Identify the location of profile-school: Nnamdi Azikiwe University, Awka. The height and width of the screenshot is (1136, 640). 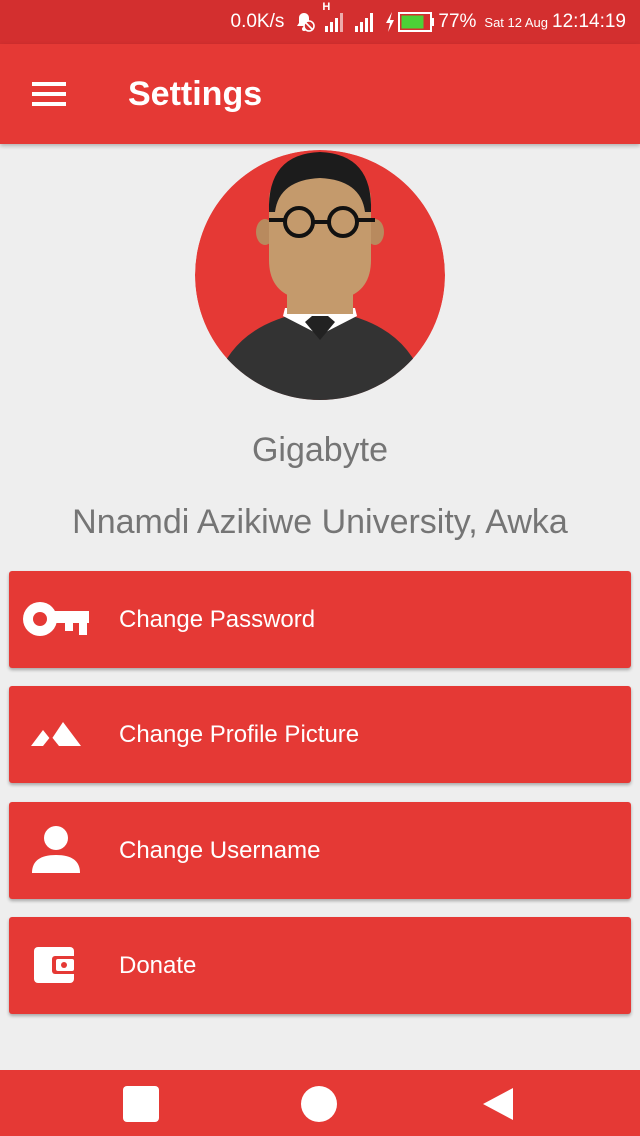
(320, 522).